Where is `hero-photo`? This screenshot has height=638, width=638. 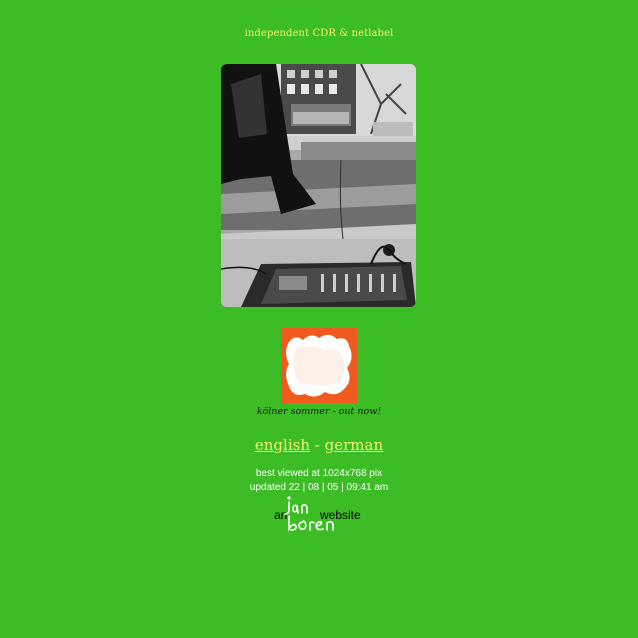 hero-photo is located at coordinates (318, 185).